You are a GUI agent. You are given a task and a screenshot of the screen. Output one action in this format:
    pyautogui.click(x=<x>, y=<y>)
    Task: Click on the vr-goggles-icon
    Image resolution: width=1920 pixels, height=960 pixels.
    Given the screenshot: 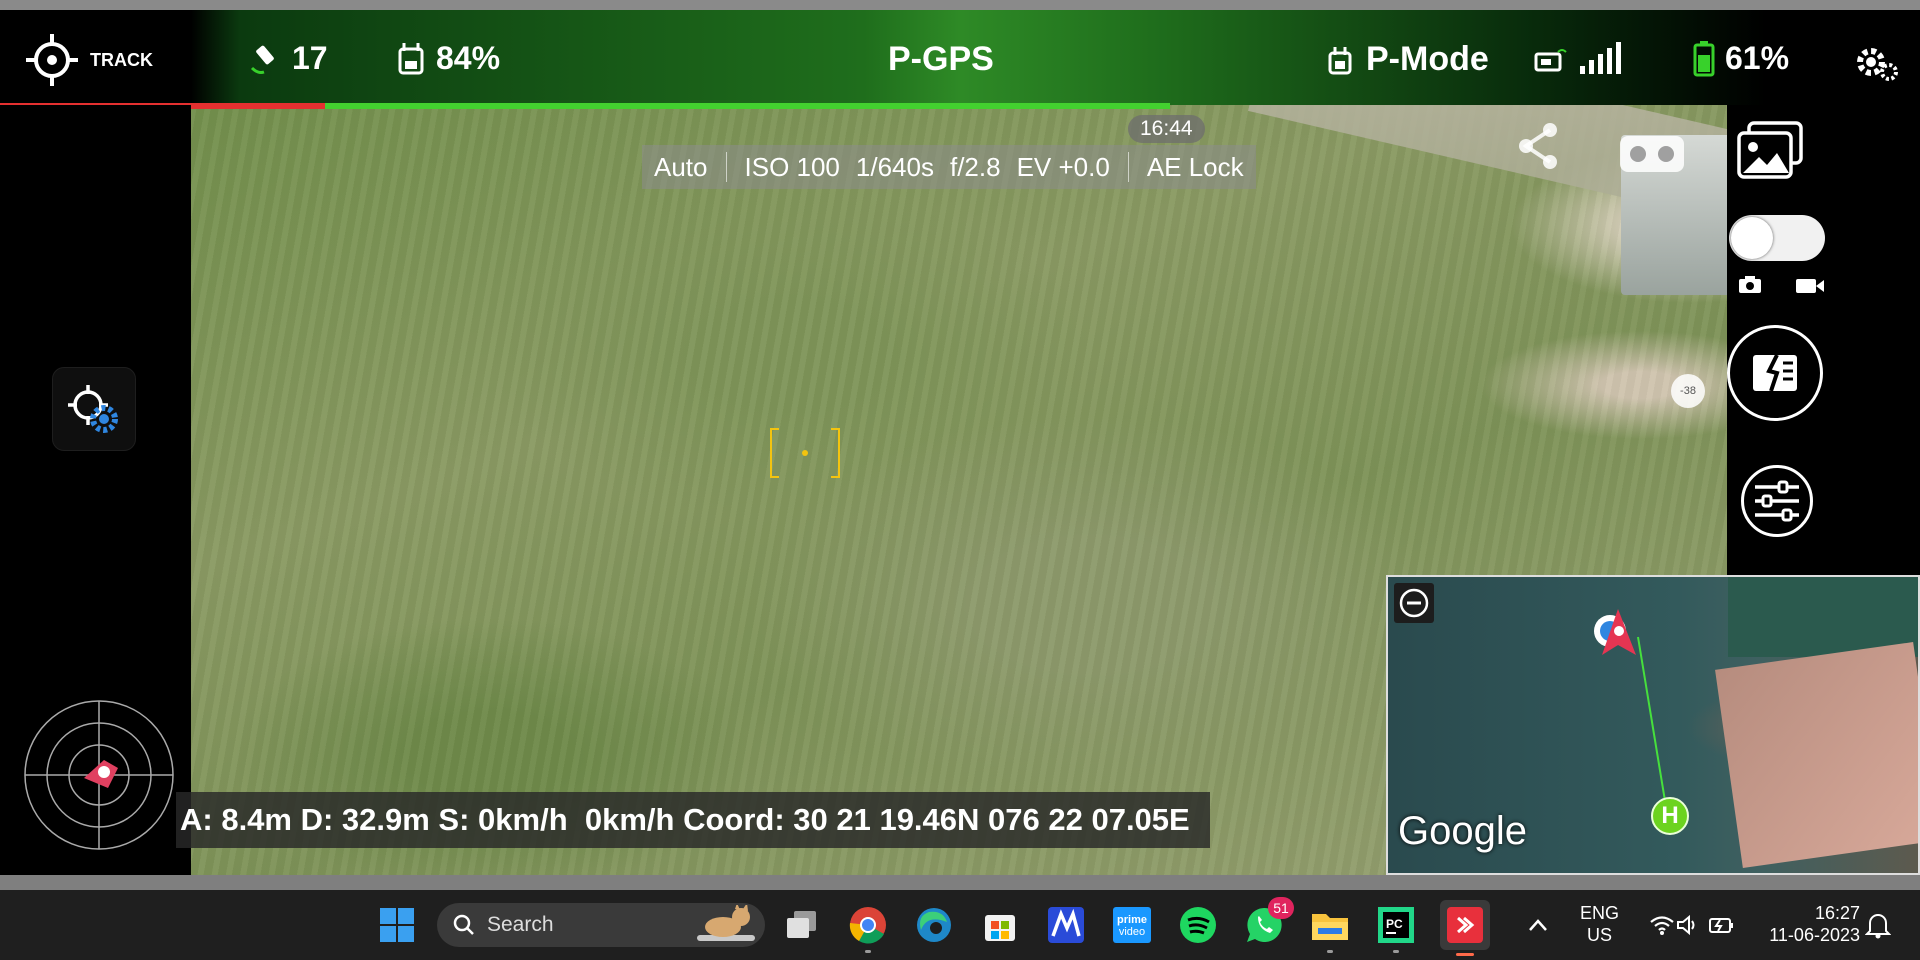 What is the action you would take?
    pyautogui.click(x=1652, y=154)
    